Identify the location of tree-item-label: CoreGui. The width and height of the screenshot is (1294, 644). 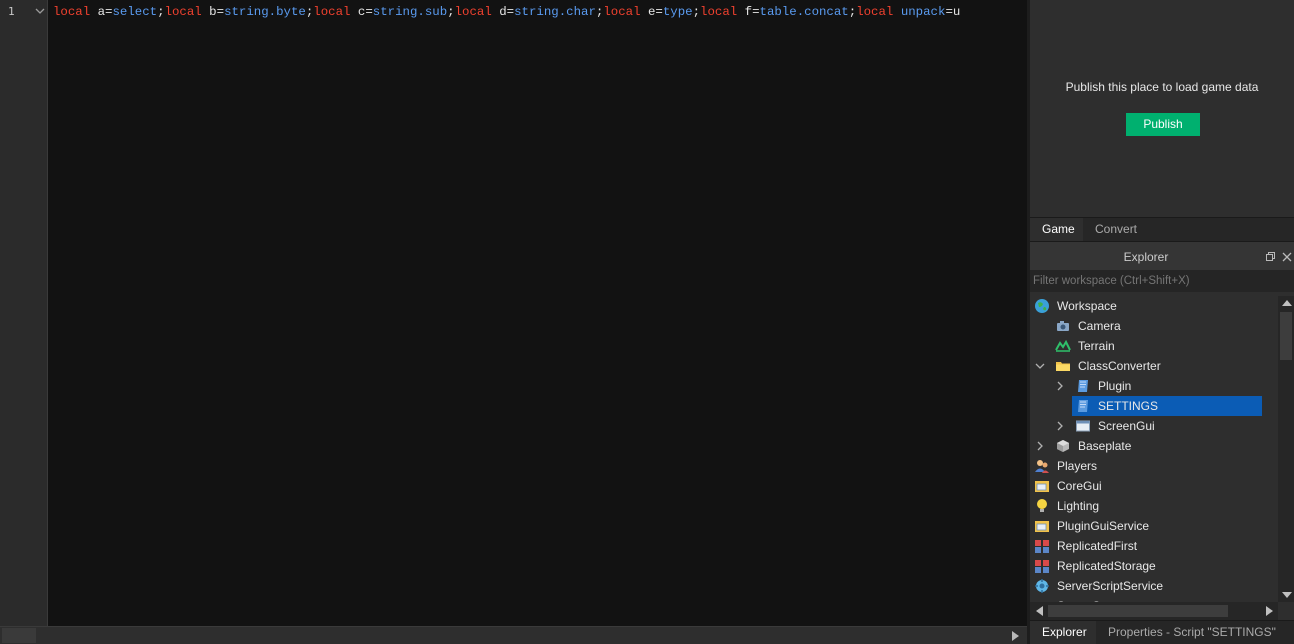
(1079, 486).